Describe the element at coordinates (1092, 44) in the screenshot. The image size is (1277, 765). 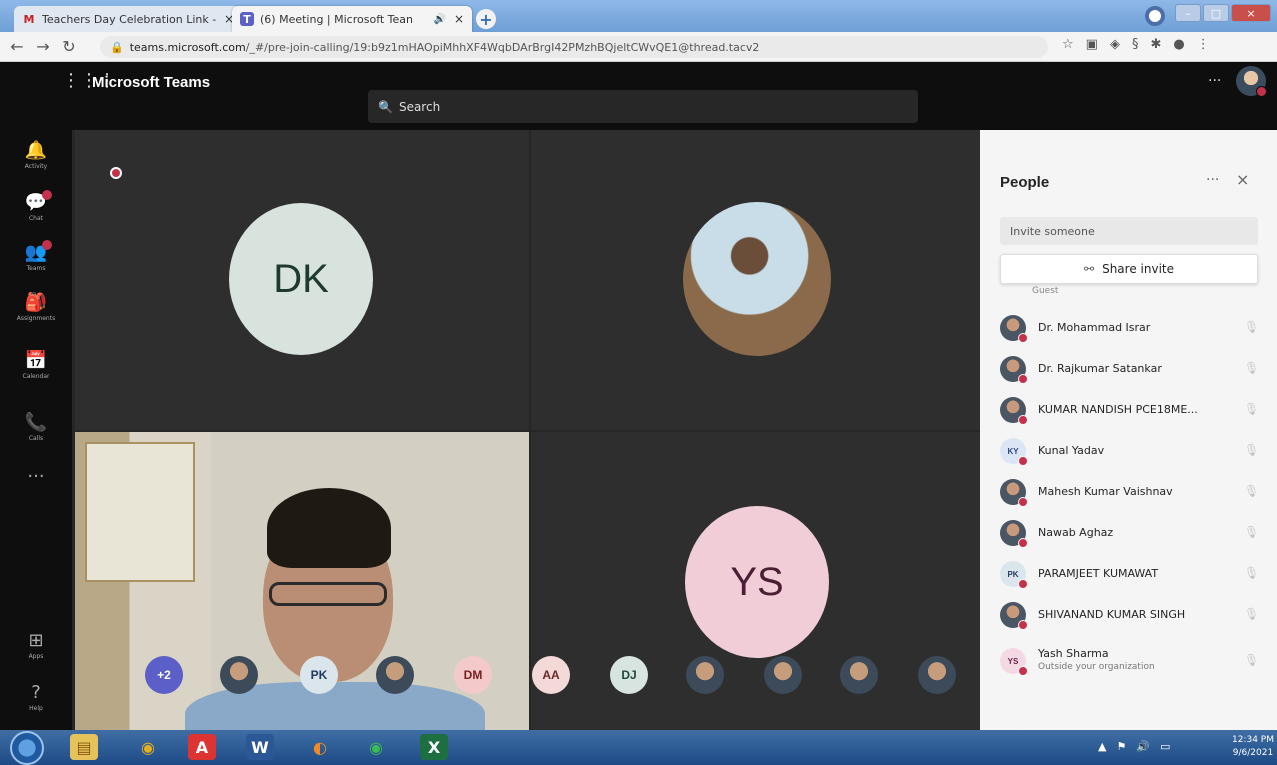
I see `extension-icon: ▣` at that location.